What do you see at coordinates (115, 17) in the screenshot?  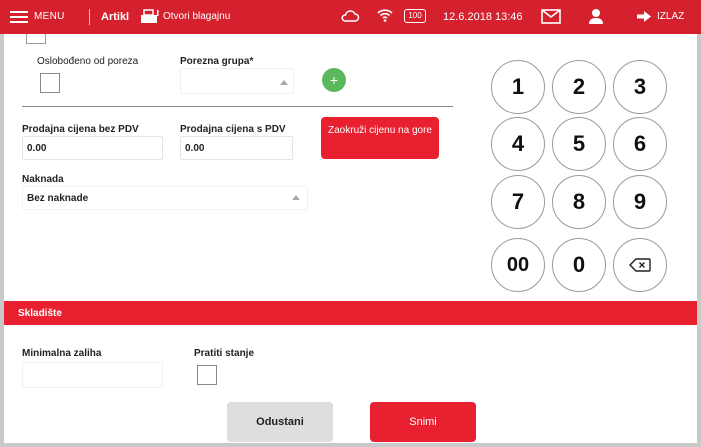 I see `breadcrumb-artikl: Artikl` at bounding box center [115, 17].